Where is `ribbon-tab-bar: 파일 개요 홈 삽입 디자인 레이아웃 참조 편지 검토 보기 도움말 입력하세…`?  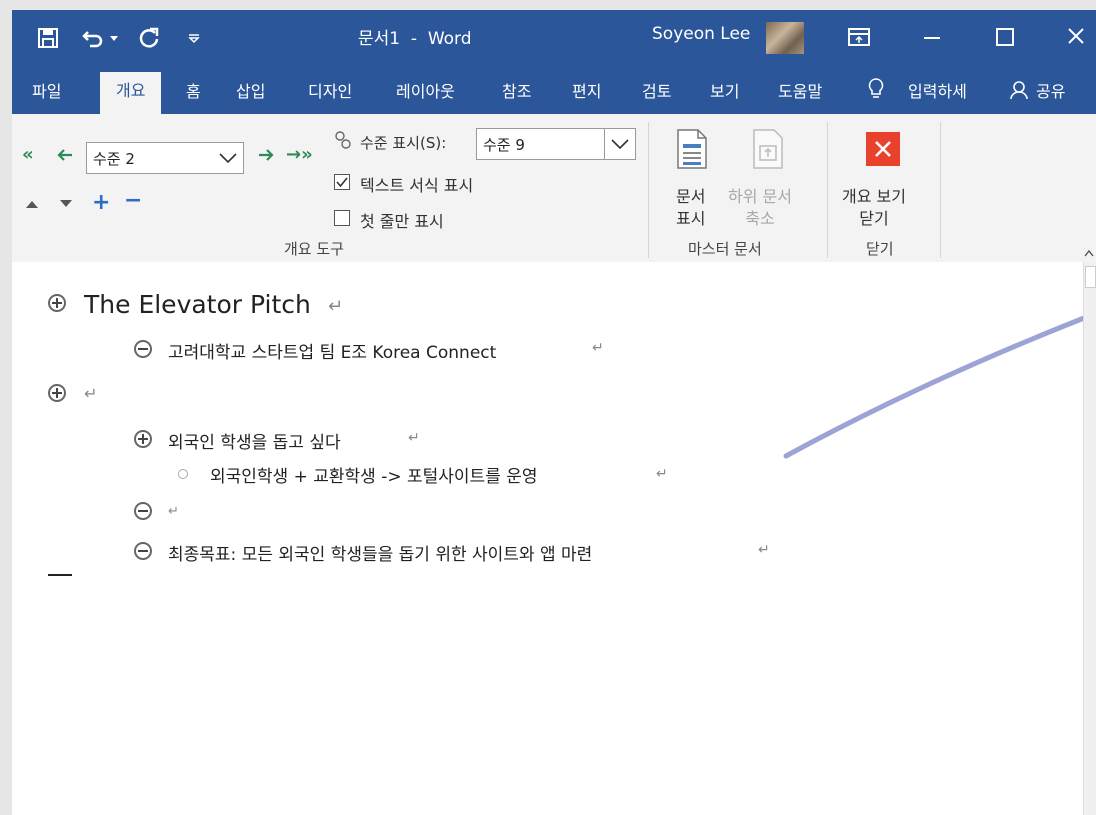 ribbon-tab-bar: 파일 개요 홈 삽입 디자인 레이아웃 참조 편지 검토 보기 도움말 입력하세… is located at coordinates (554, 89).